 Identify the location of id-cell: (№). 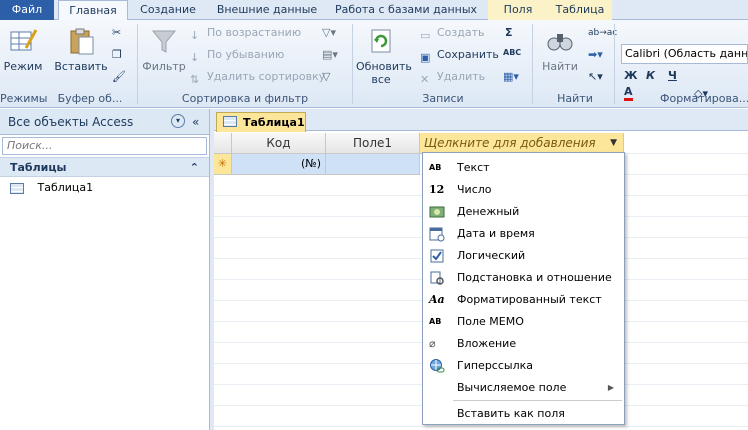
(279, 164).